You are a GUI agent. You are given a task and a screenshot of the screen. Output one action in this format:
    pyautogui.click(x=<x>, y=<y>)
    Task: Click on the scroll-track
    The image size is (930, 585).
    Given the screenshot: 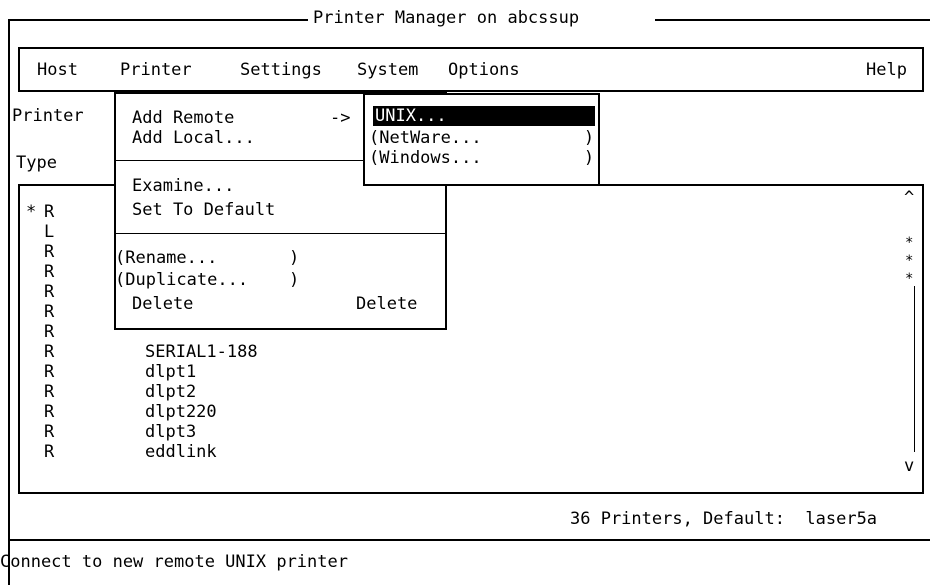 What is the action you would take?
    pyautogui.click(x=914, y=369)
    